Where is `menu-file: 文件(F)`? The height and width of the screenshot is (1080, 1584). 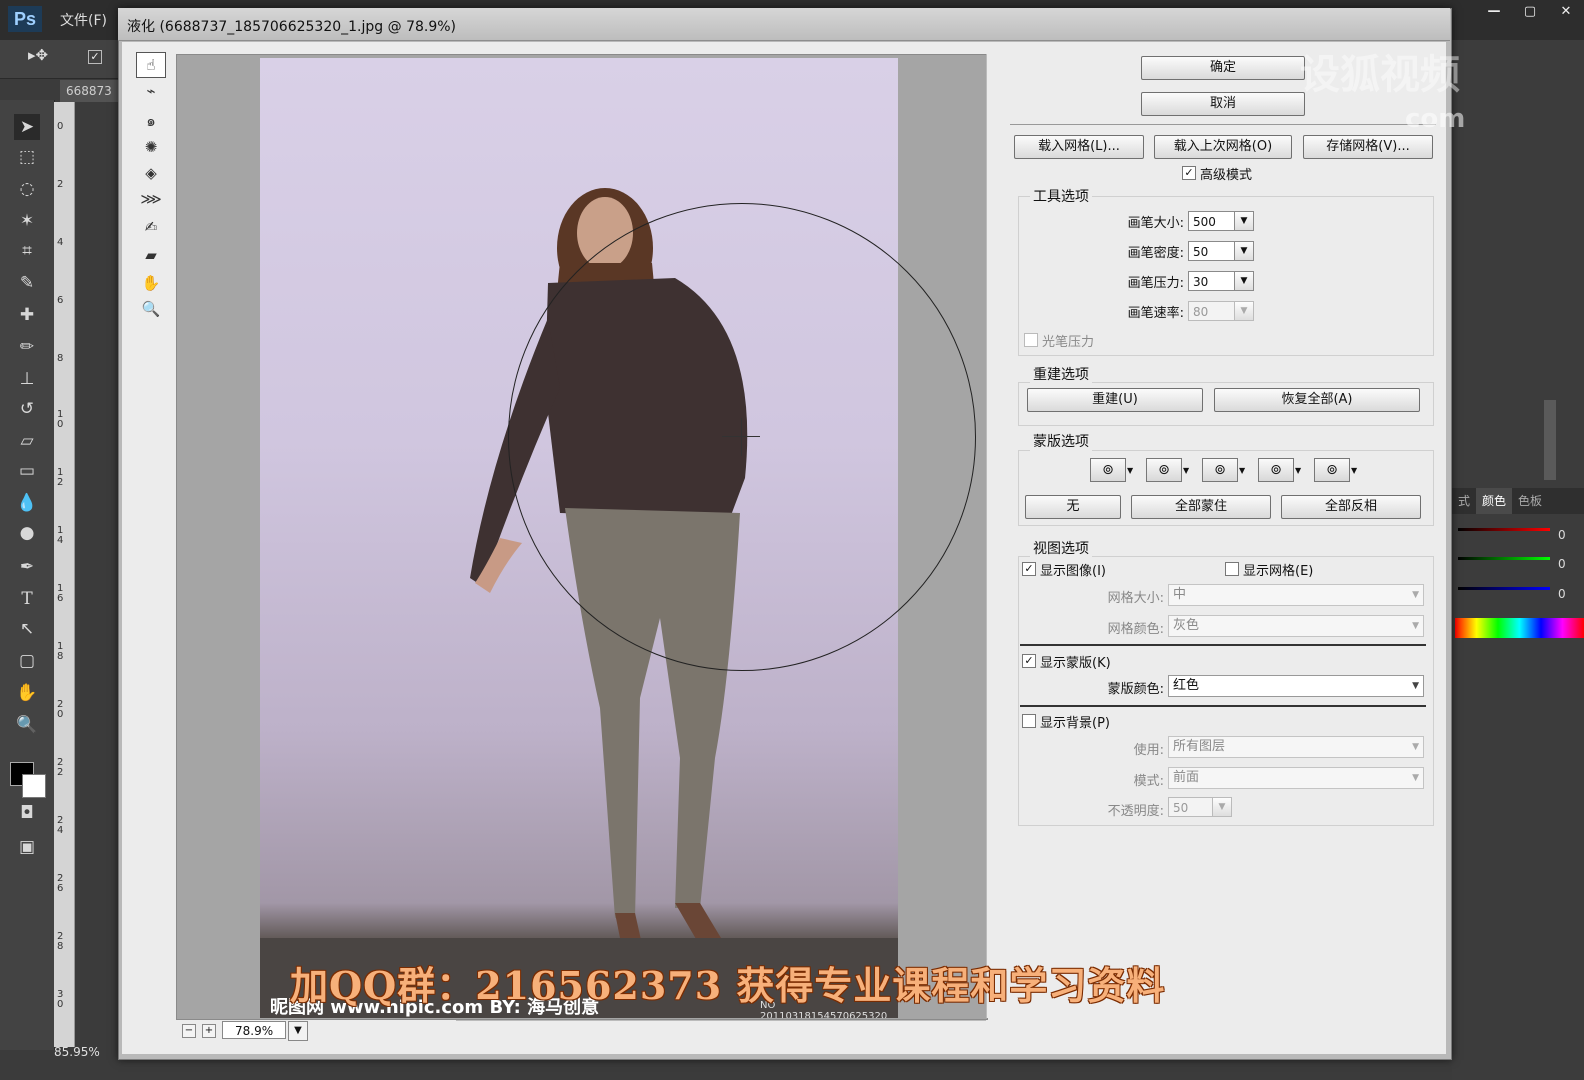 menu-file: 文件(F) is located at coordinates (83, 20).